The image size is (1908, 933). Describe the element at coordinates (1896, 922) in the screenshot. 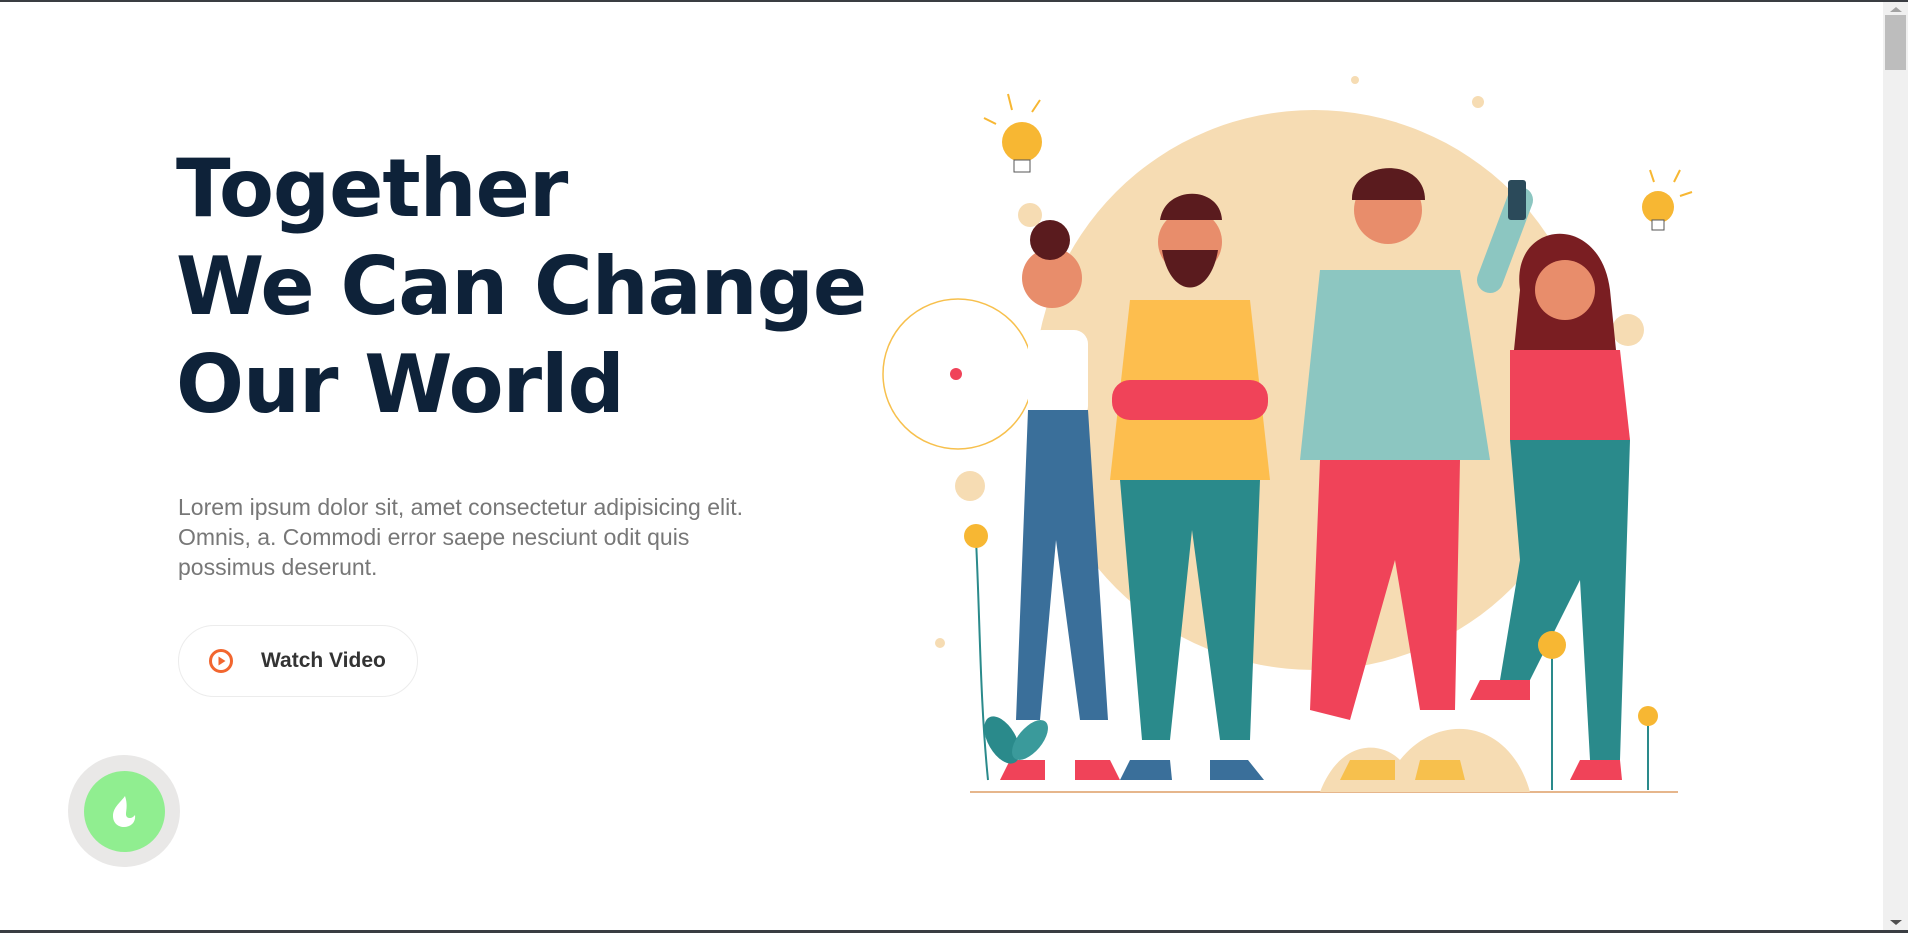

I see `scroll-down-arrow-icon` at that location.